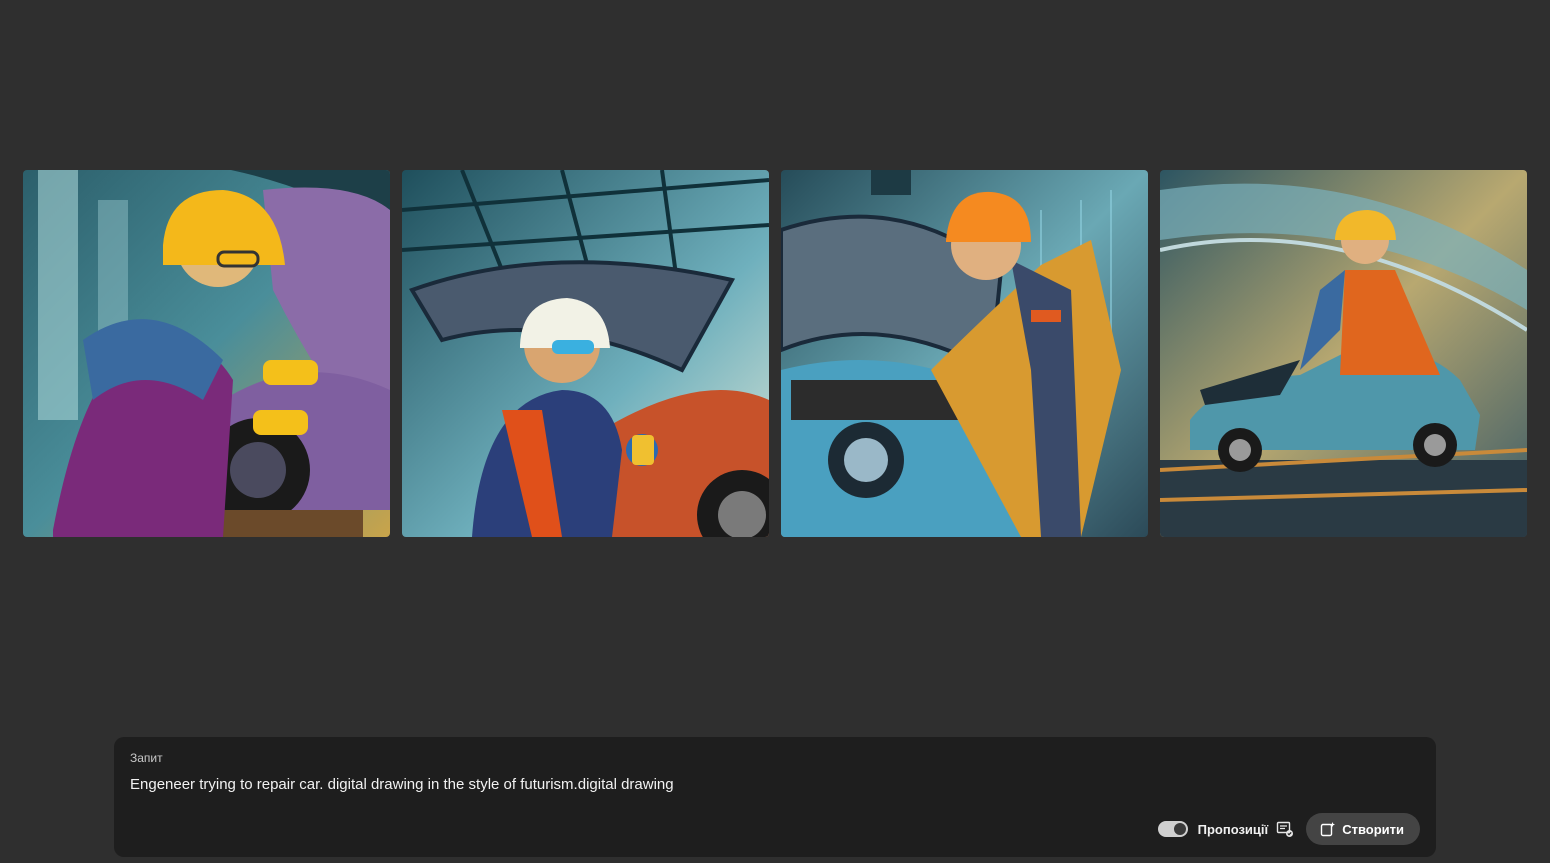 This screenshot has width=1550, height=863. Describe the element at coordinates (1179, 829) in the screenshot. I see `toggle-knob` at that location.